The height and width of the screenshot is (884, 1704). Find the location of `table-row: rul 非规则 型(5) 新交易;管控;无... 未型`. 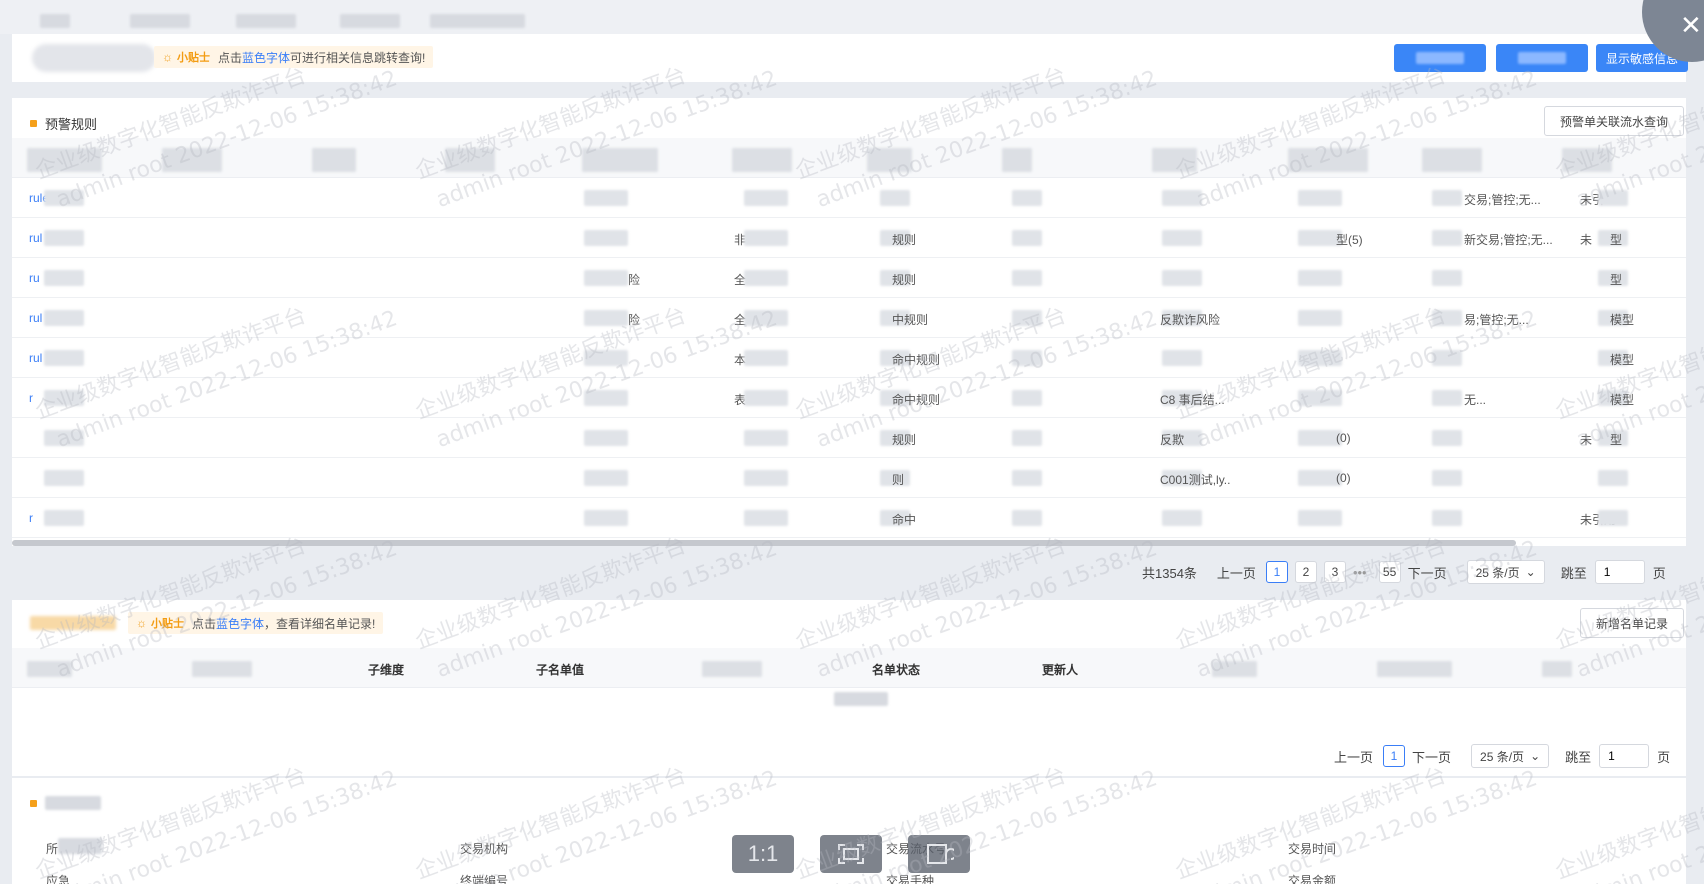

table-row: rul 非规则 型(5) 新交易;管控;无... 未型 is located at coordinates (849, 238).